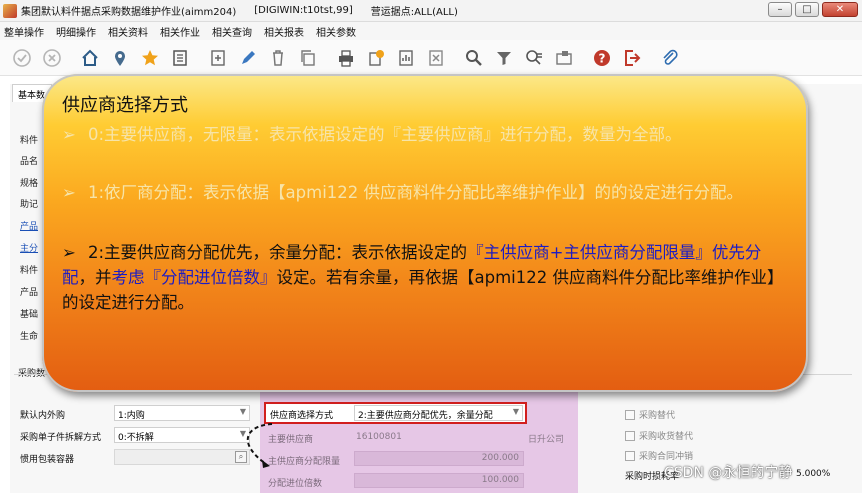 The width and height of the screenshot is (862, 493). I want to click on contract-checkbox: 采购合同冲销, so click(659, 455).